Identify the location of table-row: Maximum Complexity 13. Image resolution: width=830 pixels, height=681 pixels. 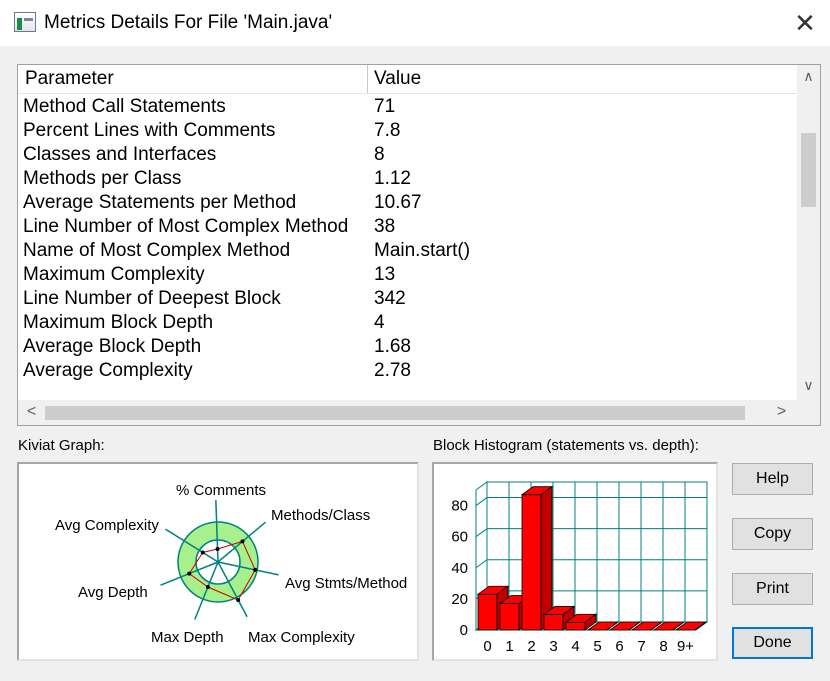
(407, 275).